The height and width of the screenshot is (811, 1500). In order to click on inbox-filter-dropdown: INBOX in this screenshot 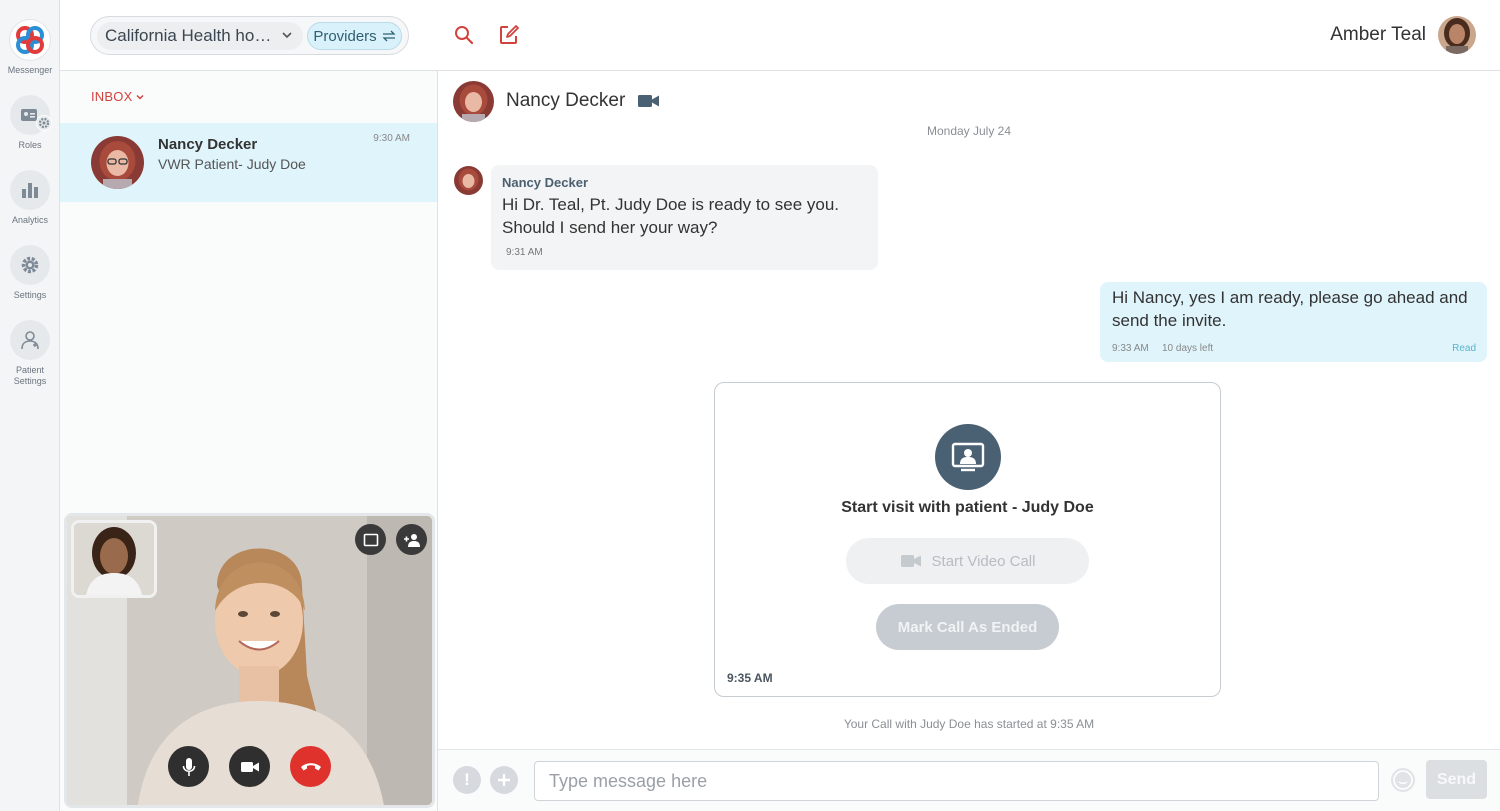, I will do `click(118, 96)`.